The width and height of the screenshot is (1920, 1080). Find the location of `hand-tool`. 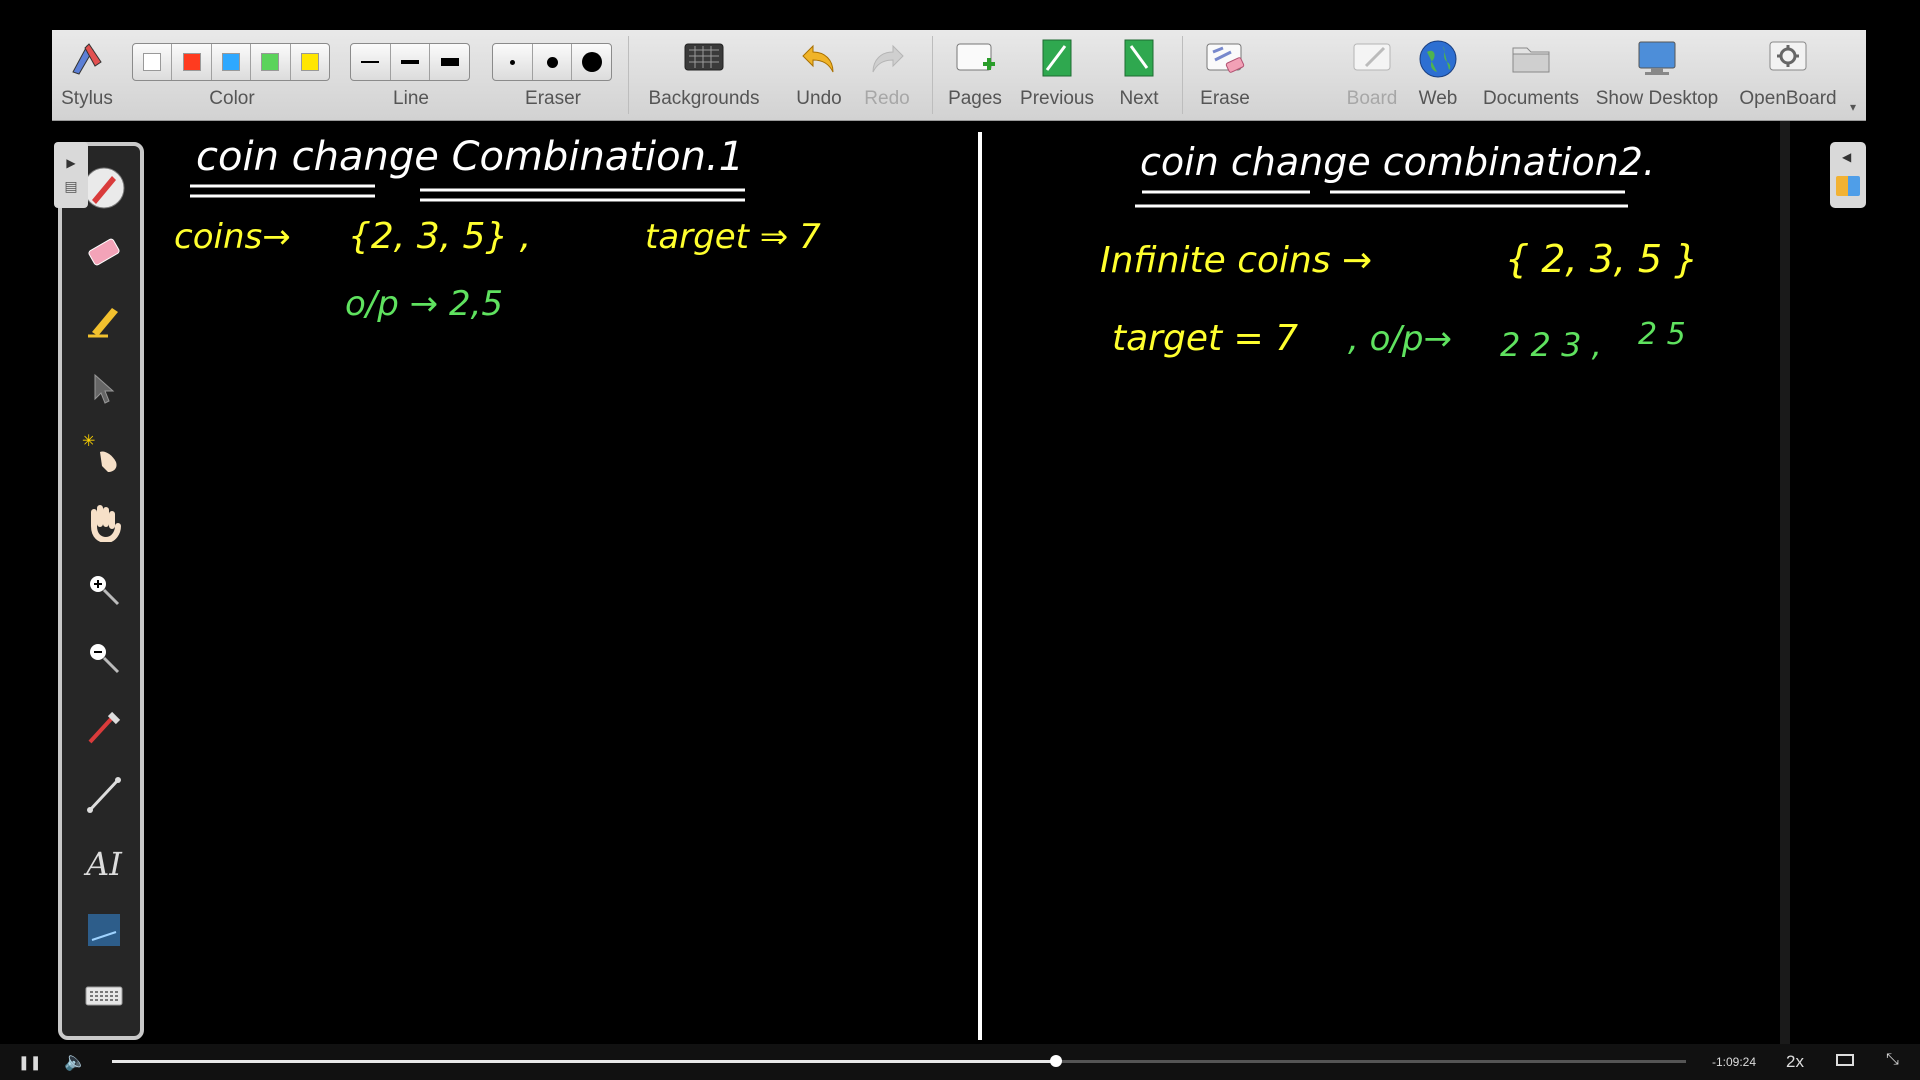

hand-tool is located at coordinates (104, 524).